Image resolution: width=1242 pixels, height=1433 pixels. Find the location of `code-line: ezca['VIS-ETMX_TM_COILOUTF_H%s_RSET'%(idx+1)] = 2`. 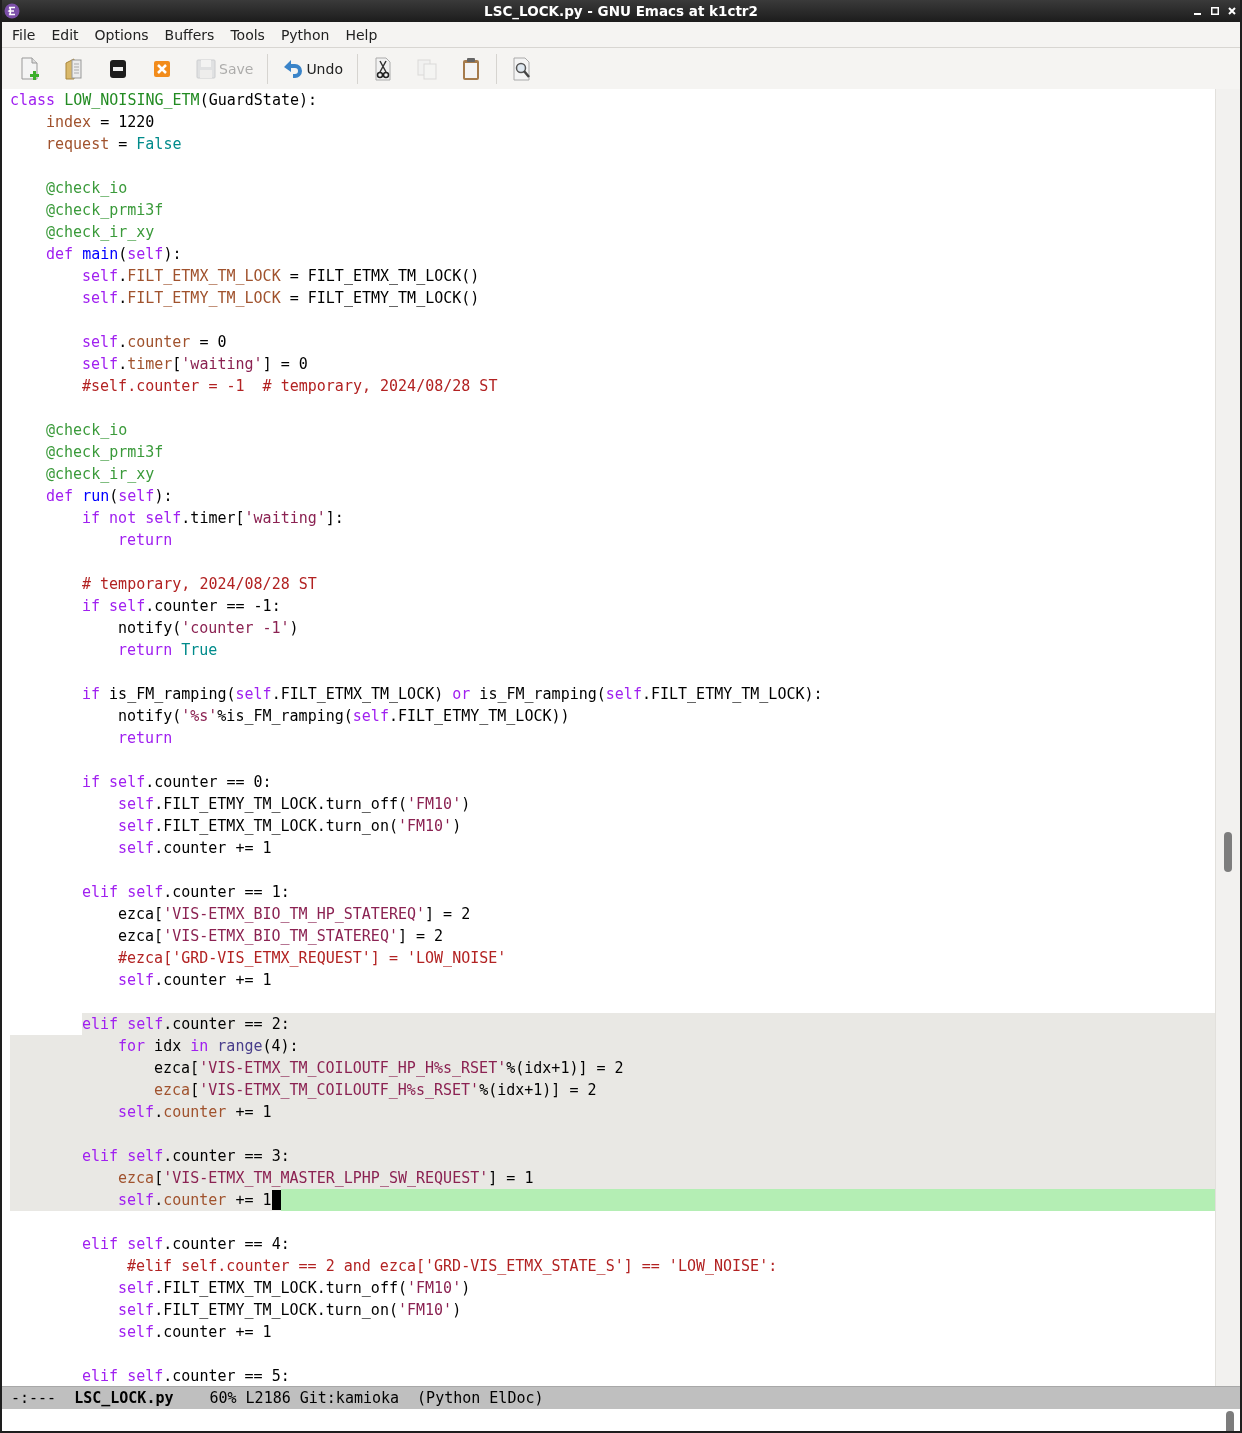

code-line: ezca['VIS-ETMX_TM_COILOUTF_H%s_RSET'%(idx+1)] = 2 is located at coordinates (375, 1090).